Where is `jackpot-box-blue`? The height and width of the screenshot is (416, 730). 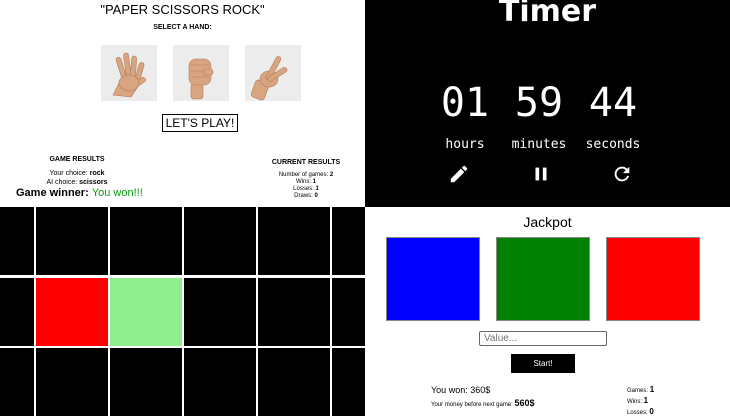
jackpot-box-blue is located at coordinates (433, 279).